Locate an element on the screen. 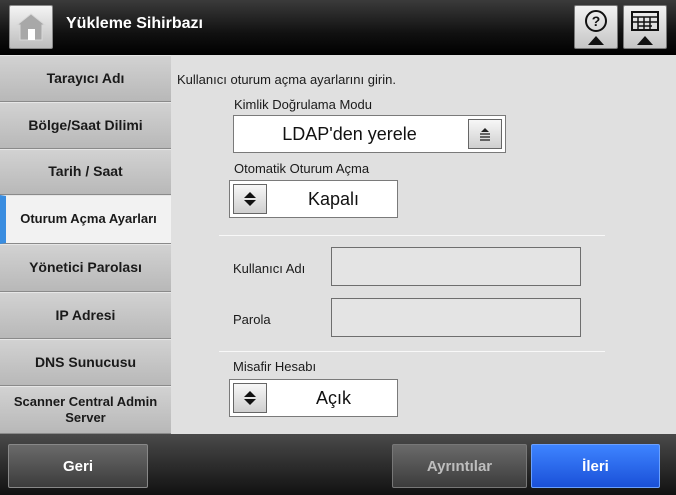 Image resolution: width=676 pixels, height=495 pixels. password-field is located at coordinates (456, 317).